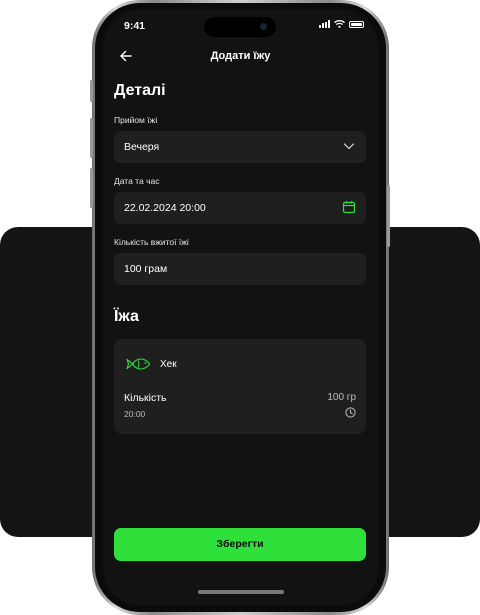  I want to click on food-name: Хек, so click(168, 364).